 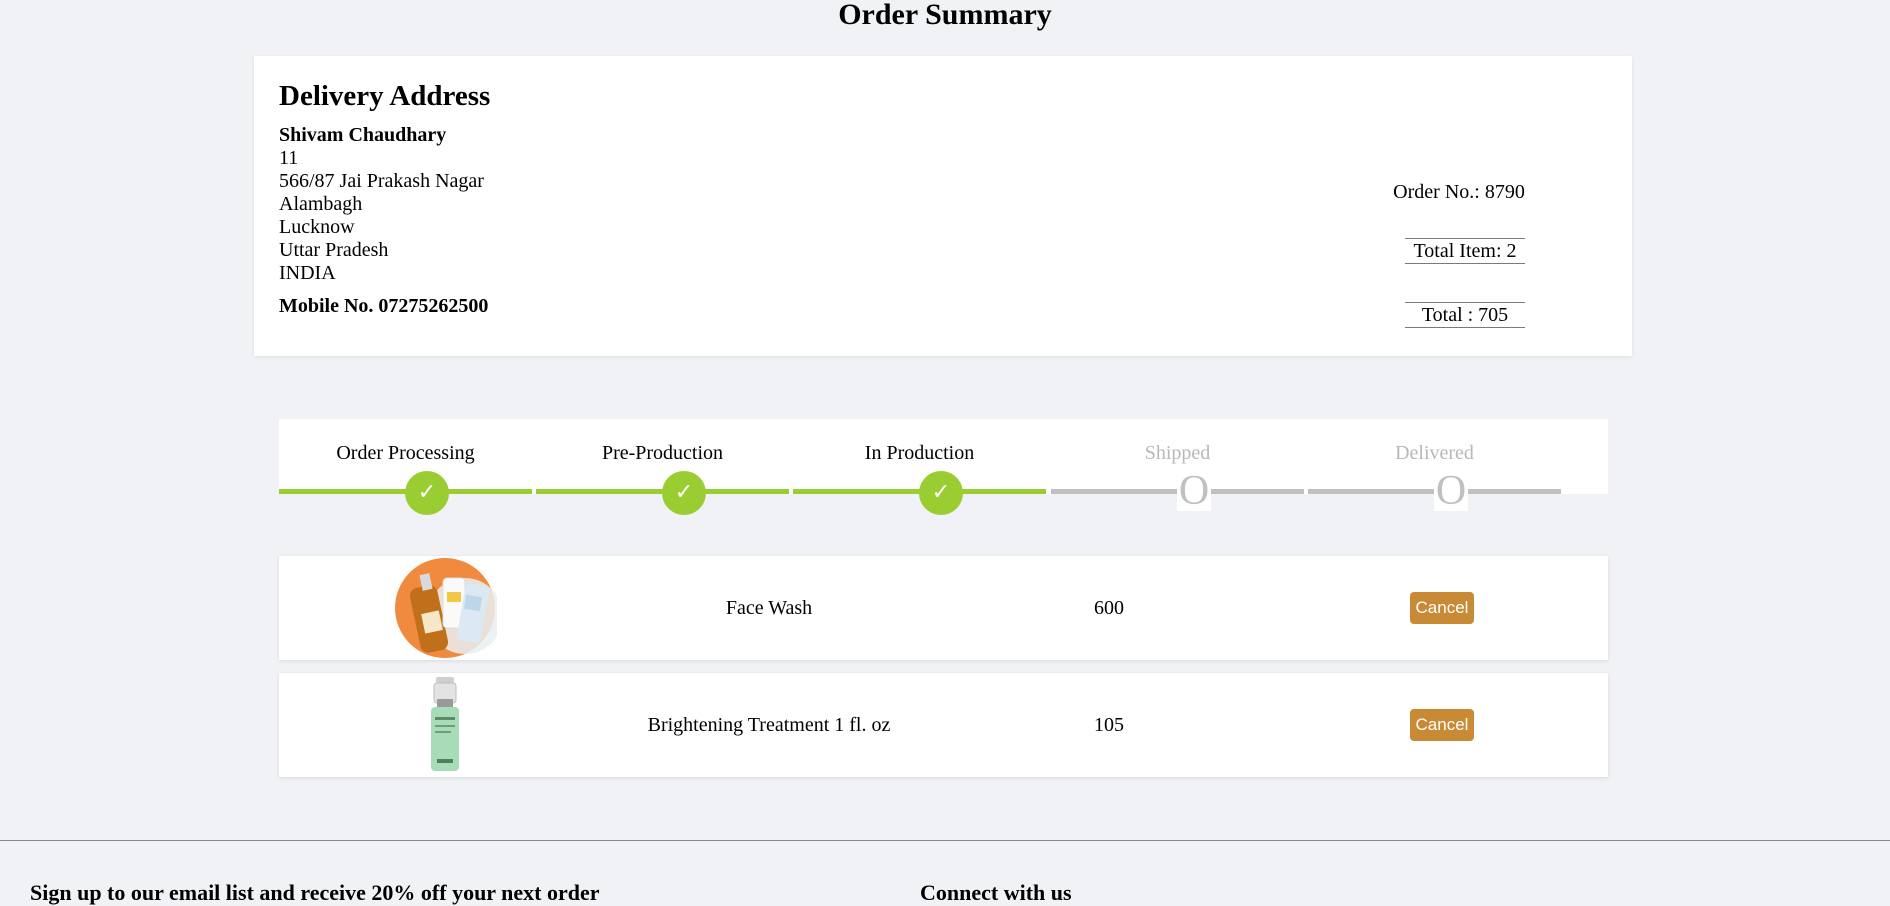 I want to click on total-items: Total Item: 2, so click(x=1465, y=251).